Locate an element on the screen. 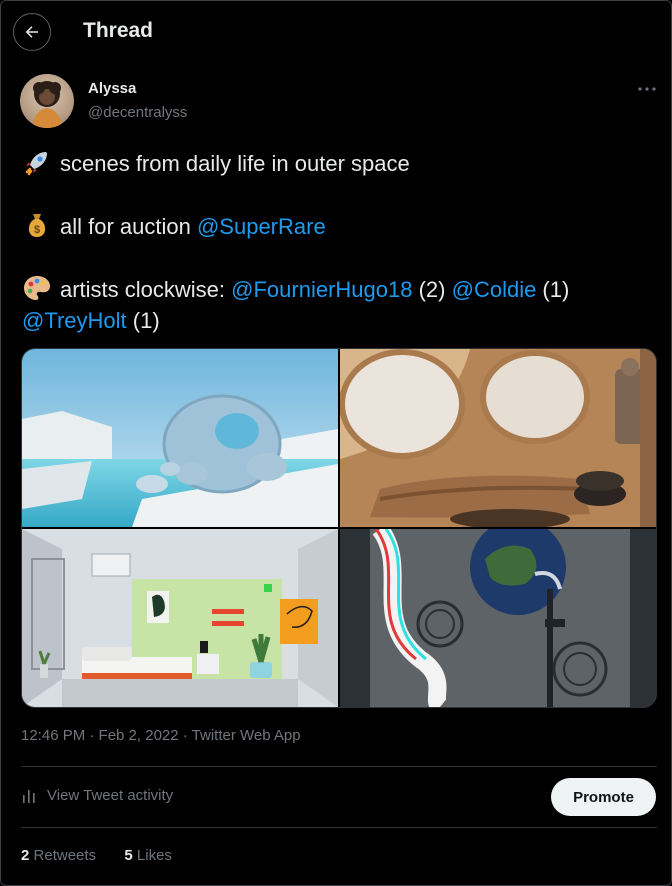  media-image-dome-habitat is located at coordinates (180, 438).